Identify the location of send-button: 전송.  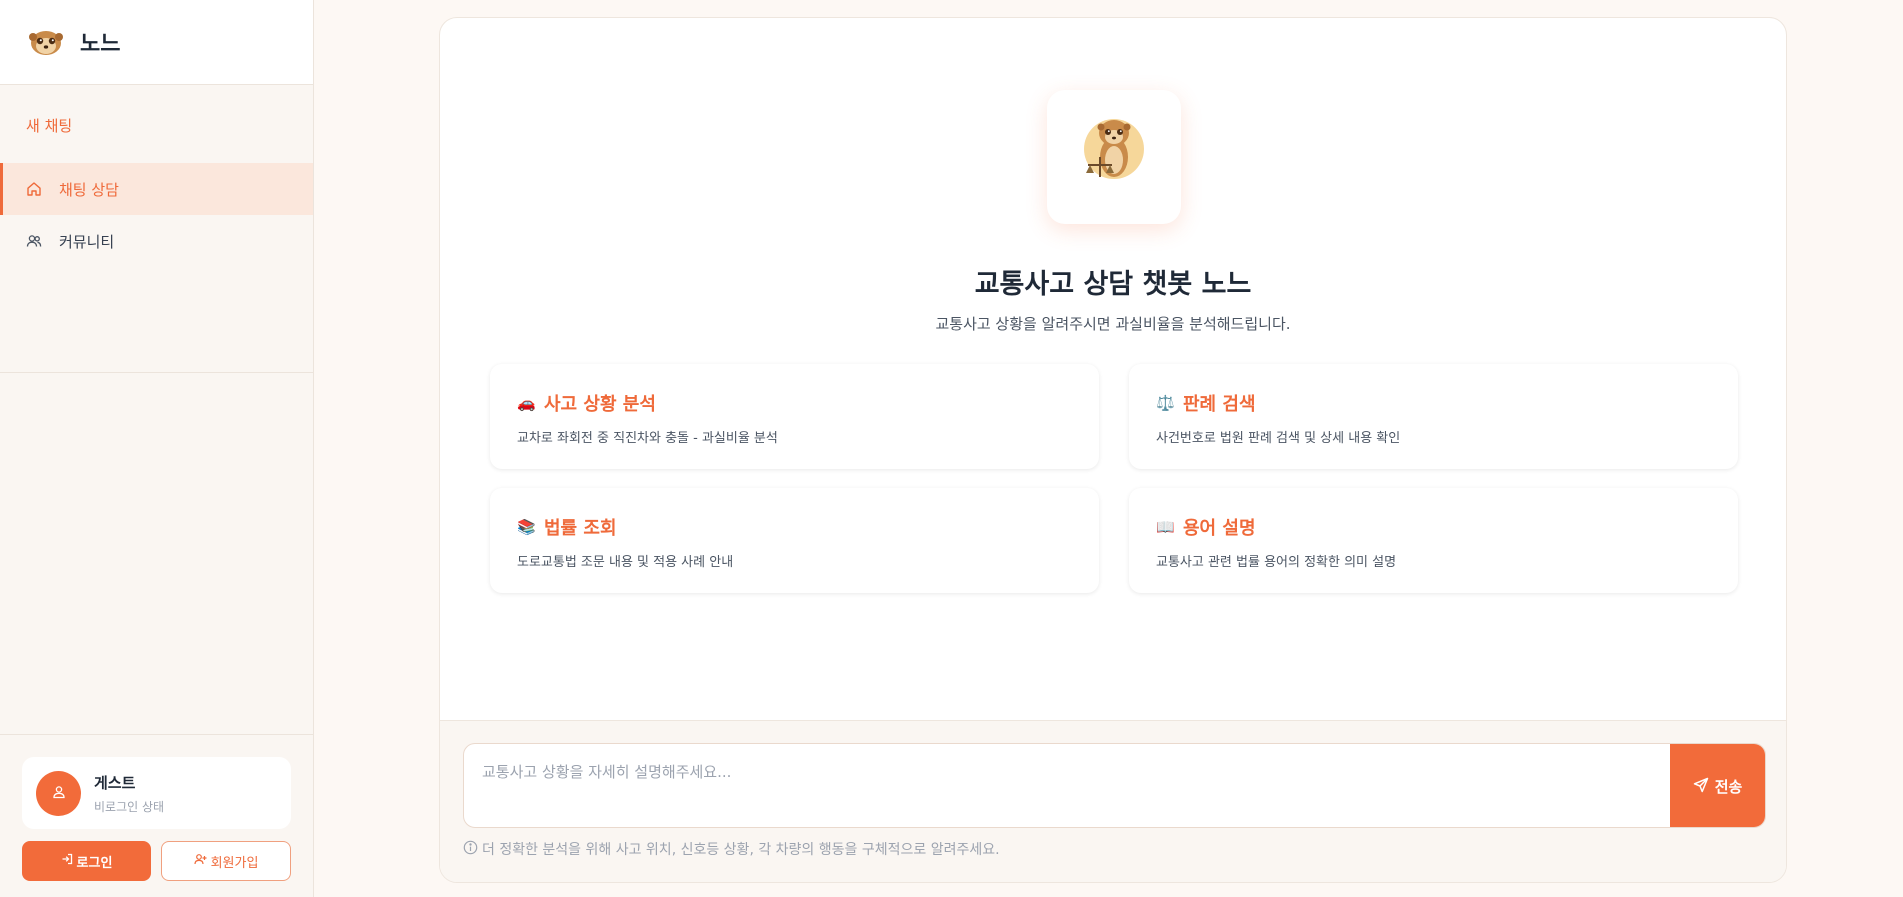
(1717, 785).